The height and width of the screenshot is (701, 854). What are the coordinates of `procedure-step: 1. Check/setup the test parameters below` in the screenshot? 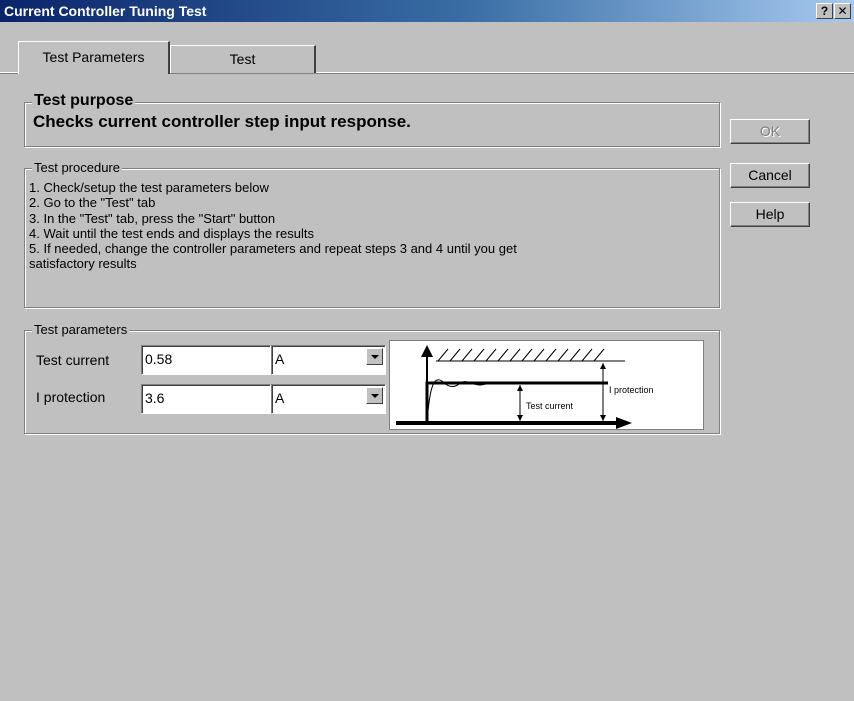 It's located at (149, 187).